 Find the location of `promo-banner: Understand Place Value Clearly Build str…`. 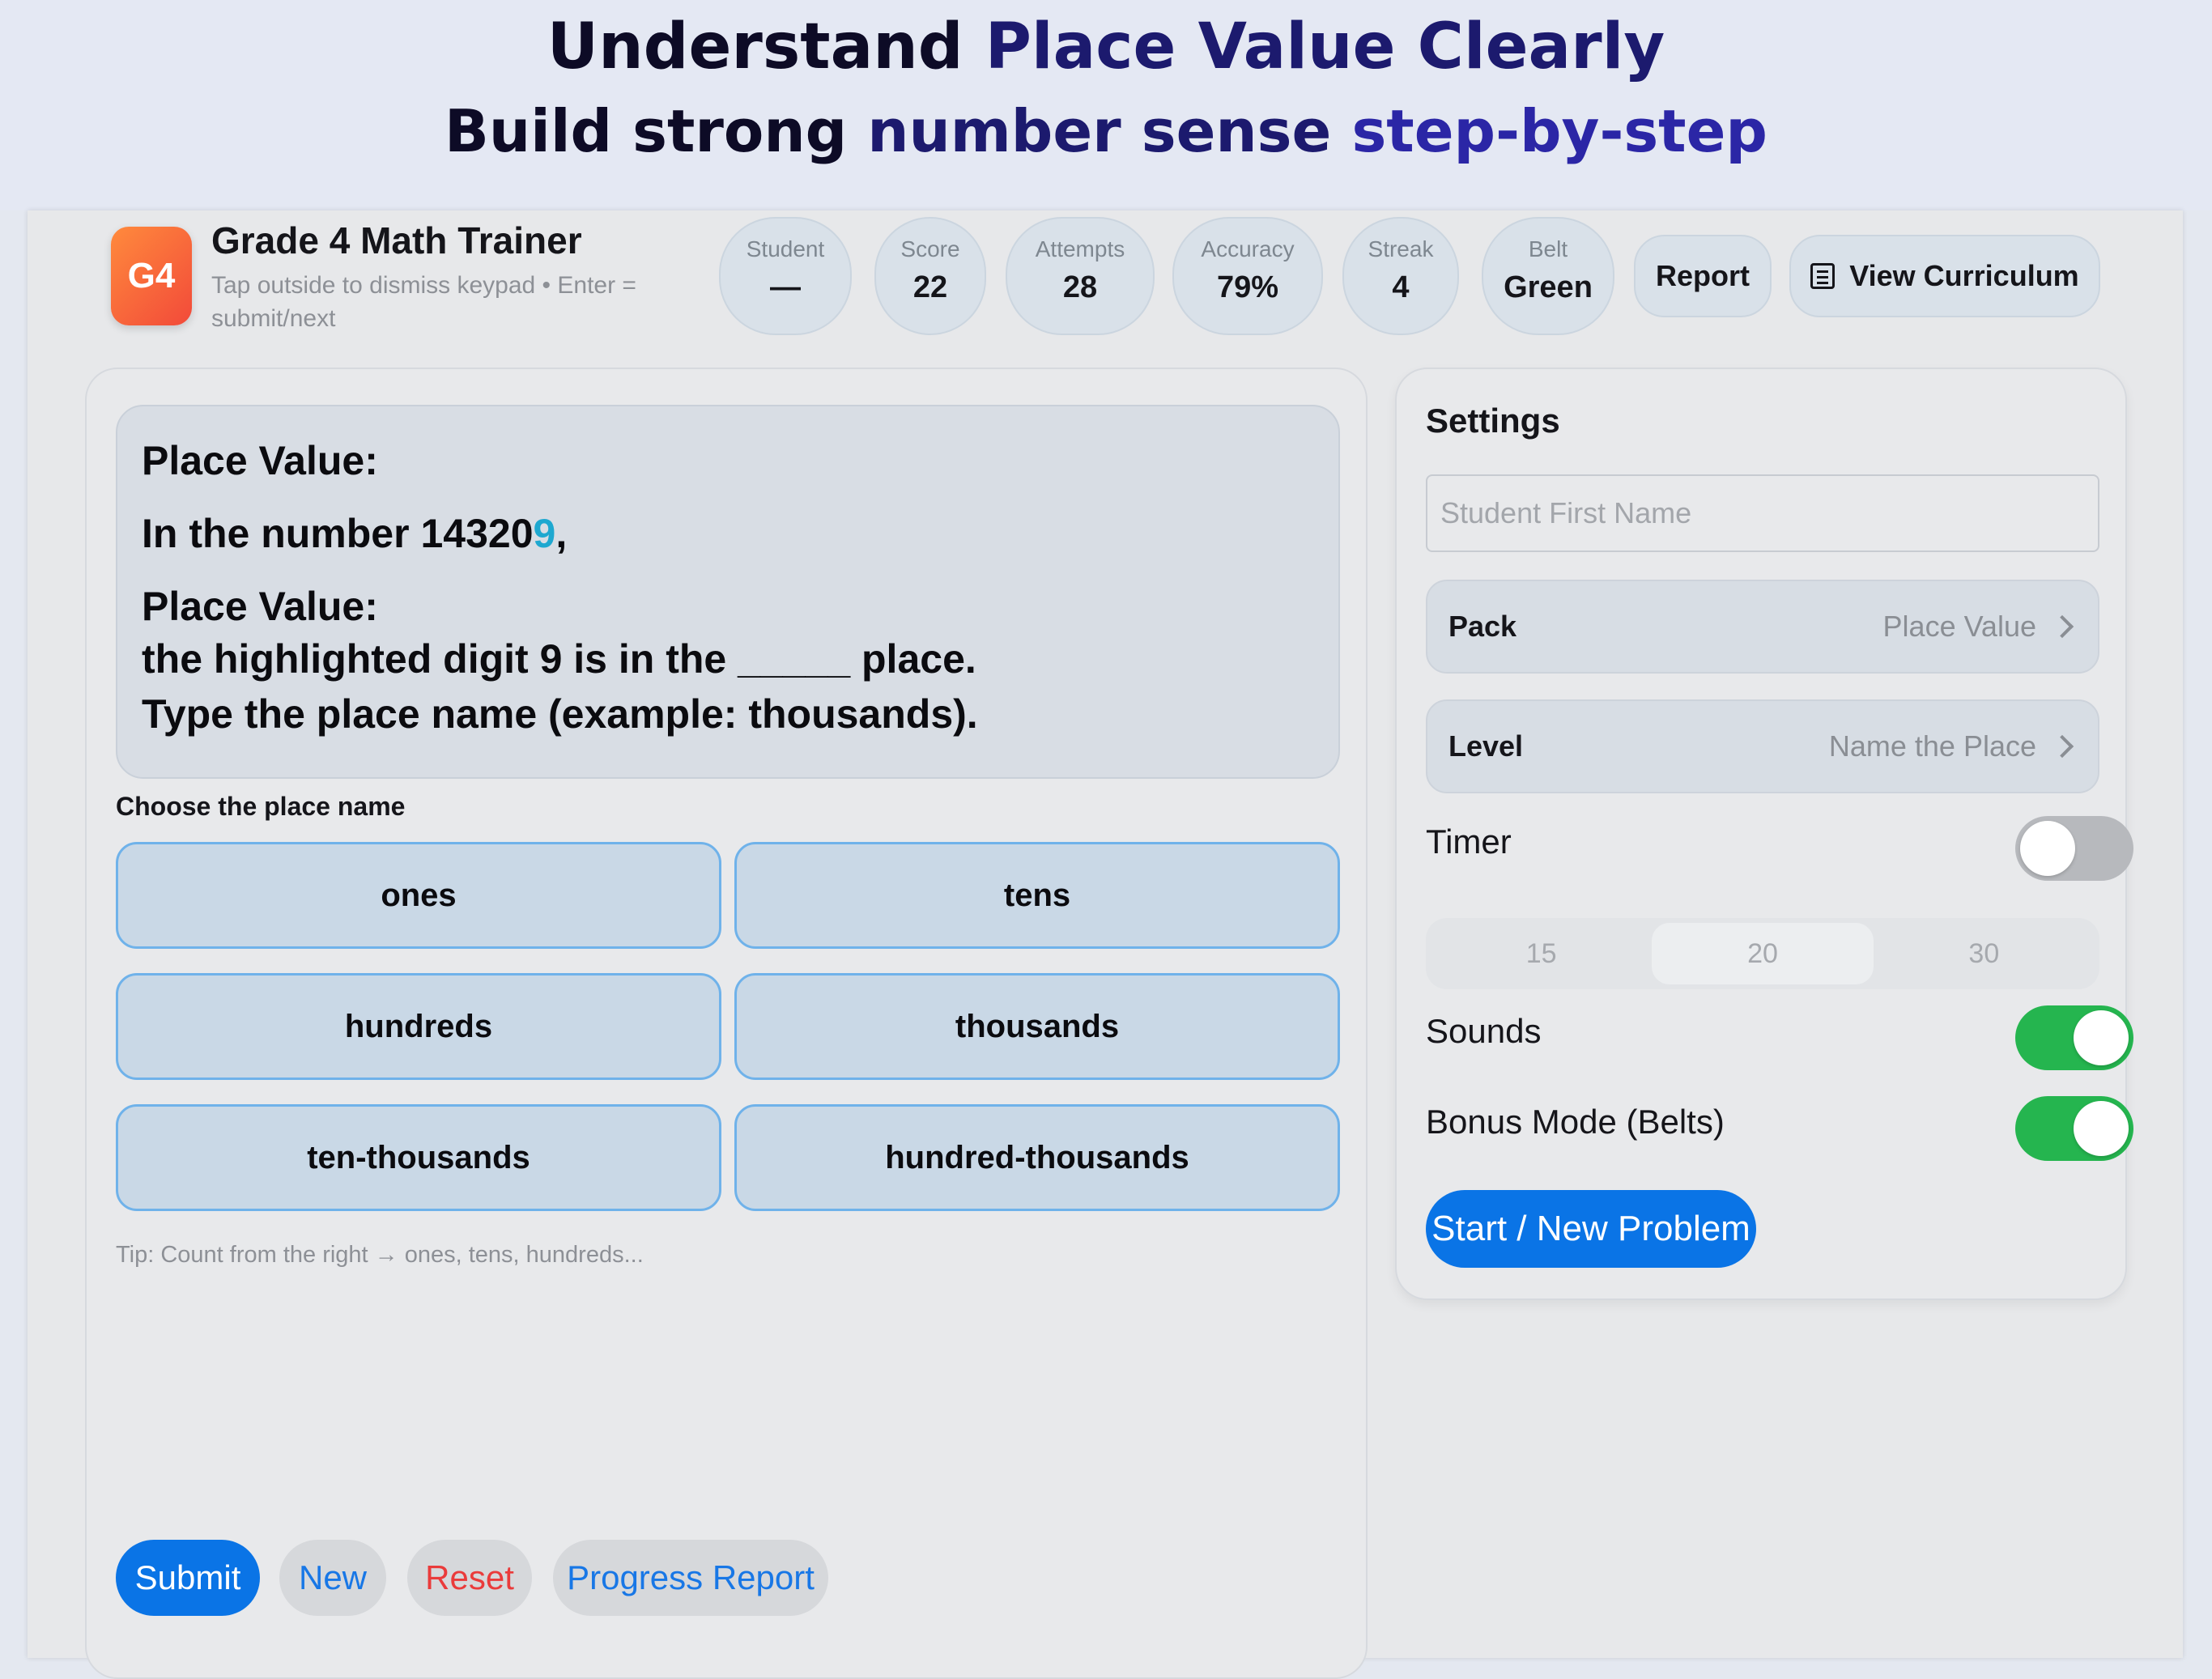

promo-banner: Understand Place Value Clearly Build str… is located at coordinates (1106, 105).